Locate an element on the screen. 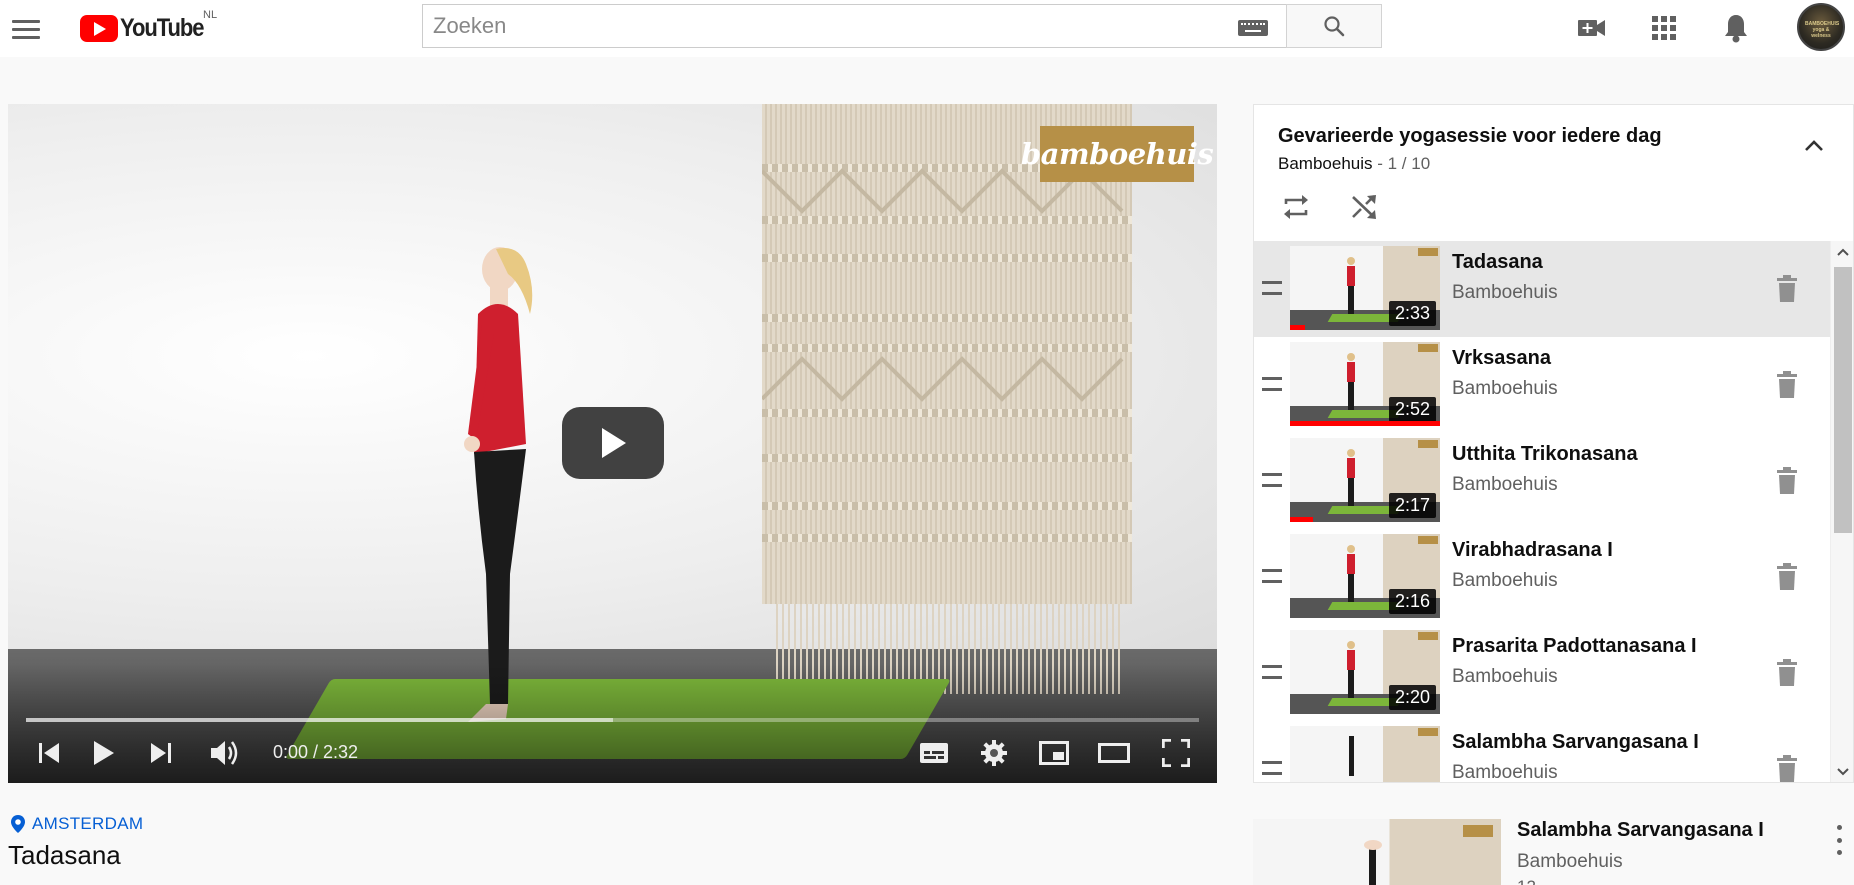 The image size is (1854, 885). shuffle-icon is located at coordinates (1364, 207).